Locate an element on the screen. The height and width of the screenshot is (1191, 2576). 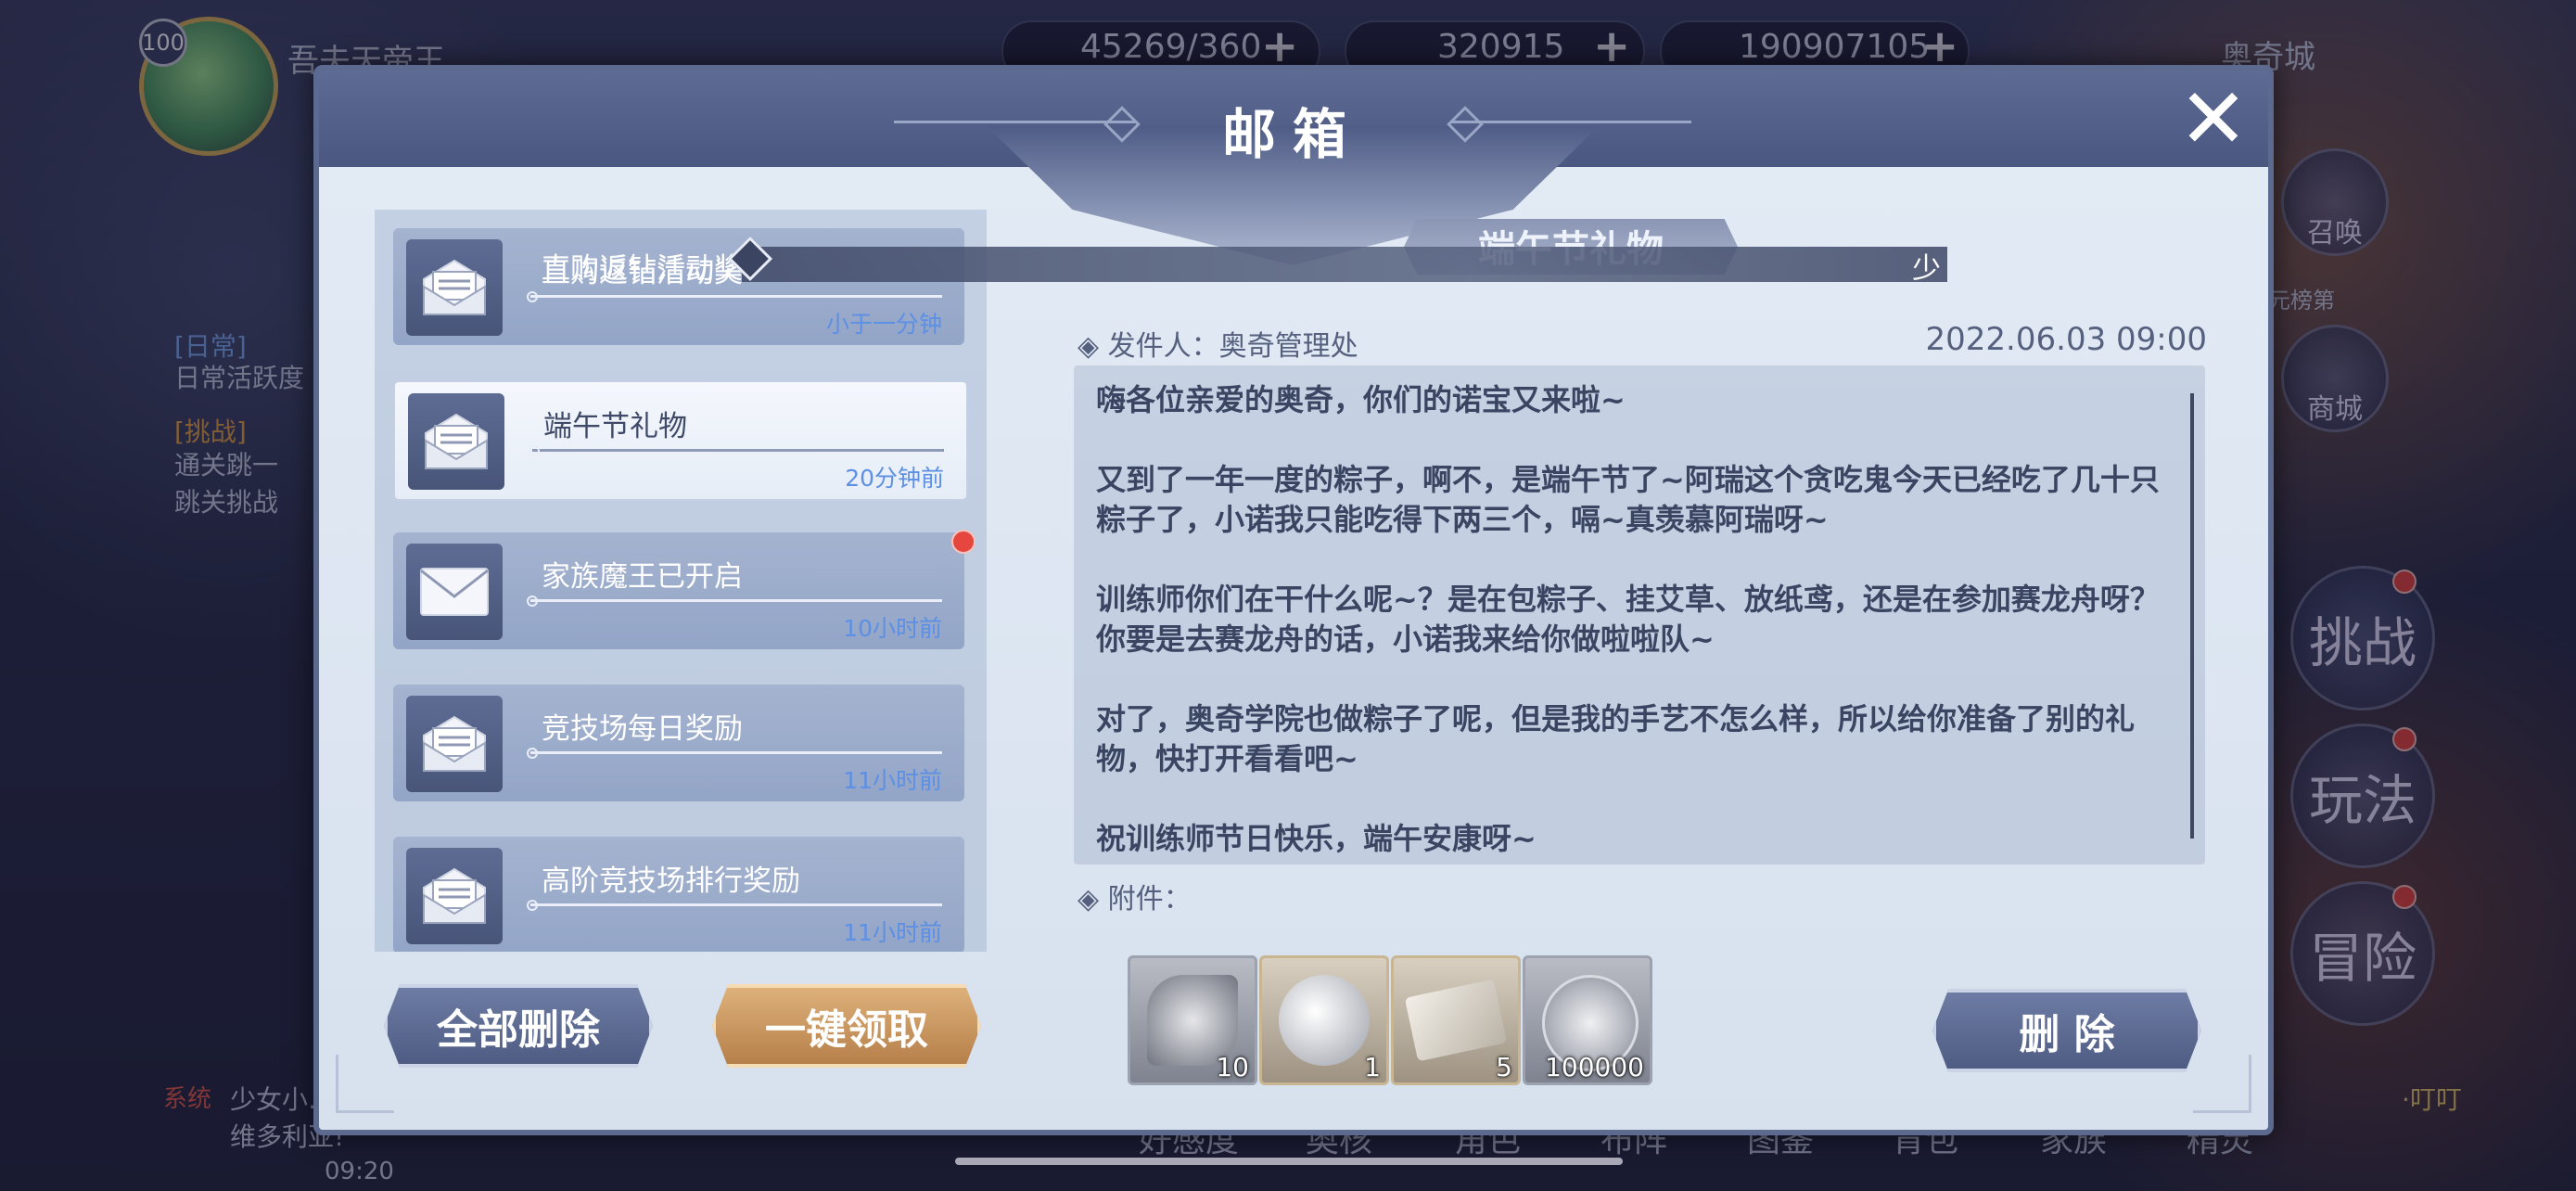
claim-all-button: 一键领取 is located at coordinates (846, 1026).